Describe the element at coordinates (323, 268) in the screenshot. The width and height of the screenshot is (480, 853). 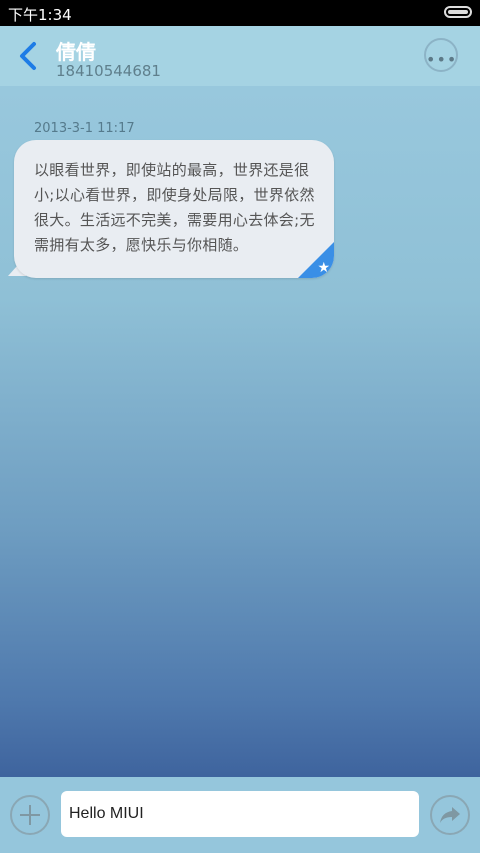
I see `star-icon: ★` at that location.